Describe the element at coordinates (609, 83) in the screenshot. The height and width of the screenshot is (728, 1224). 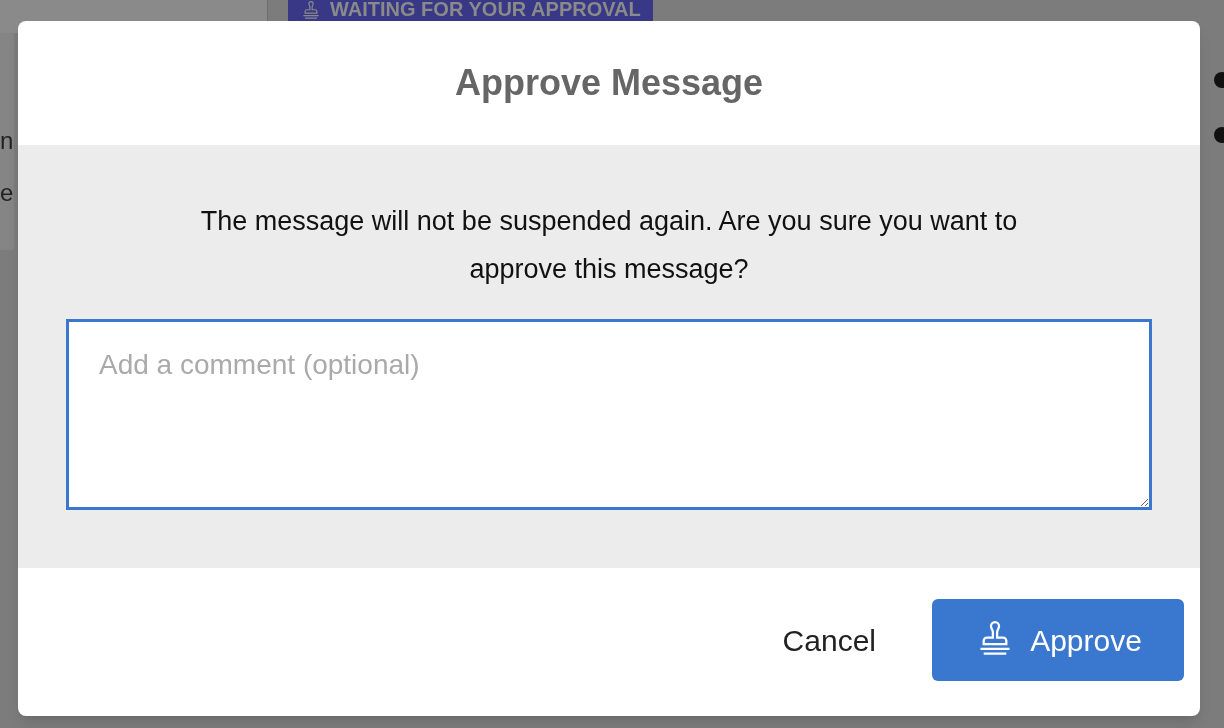
I see `dialog-title: Approve Message` at that location.